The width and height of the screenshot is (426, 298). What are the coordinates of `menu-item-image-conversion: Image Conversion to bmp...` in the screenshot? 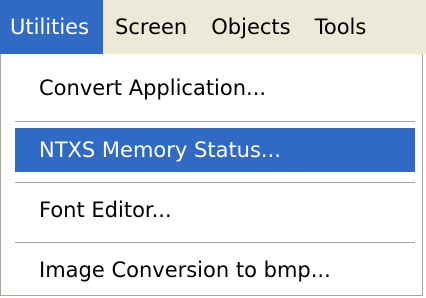 It's located at (215, 270).